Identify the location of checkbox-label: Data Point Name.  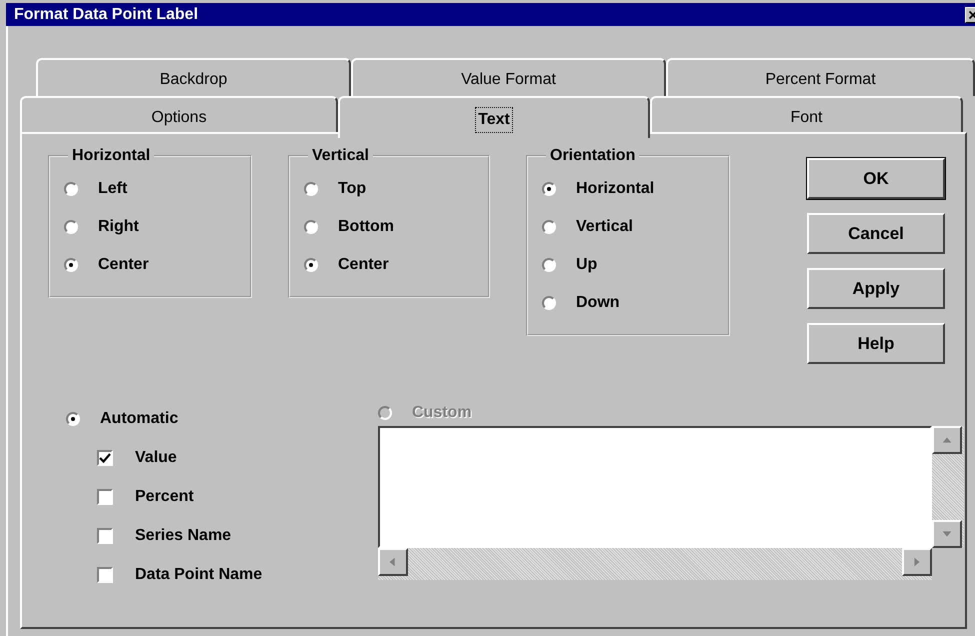
(198, 574).